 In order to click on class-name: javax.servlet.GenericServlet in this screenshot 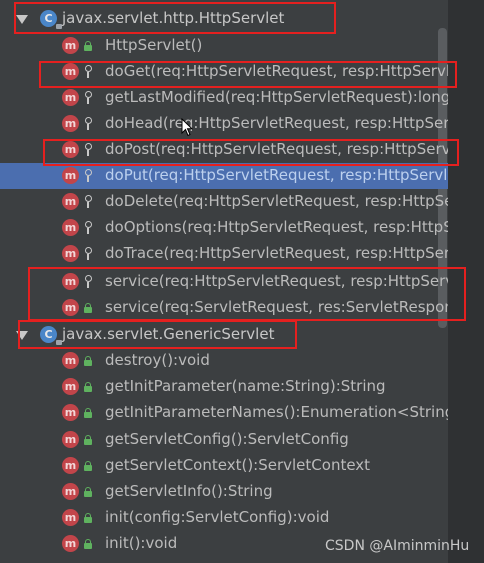, I will do `click(168, 334)`.